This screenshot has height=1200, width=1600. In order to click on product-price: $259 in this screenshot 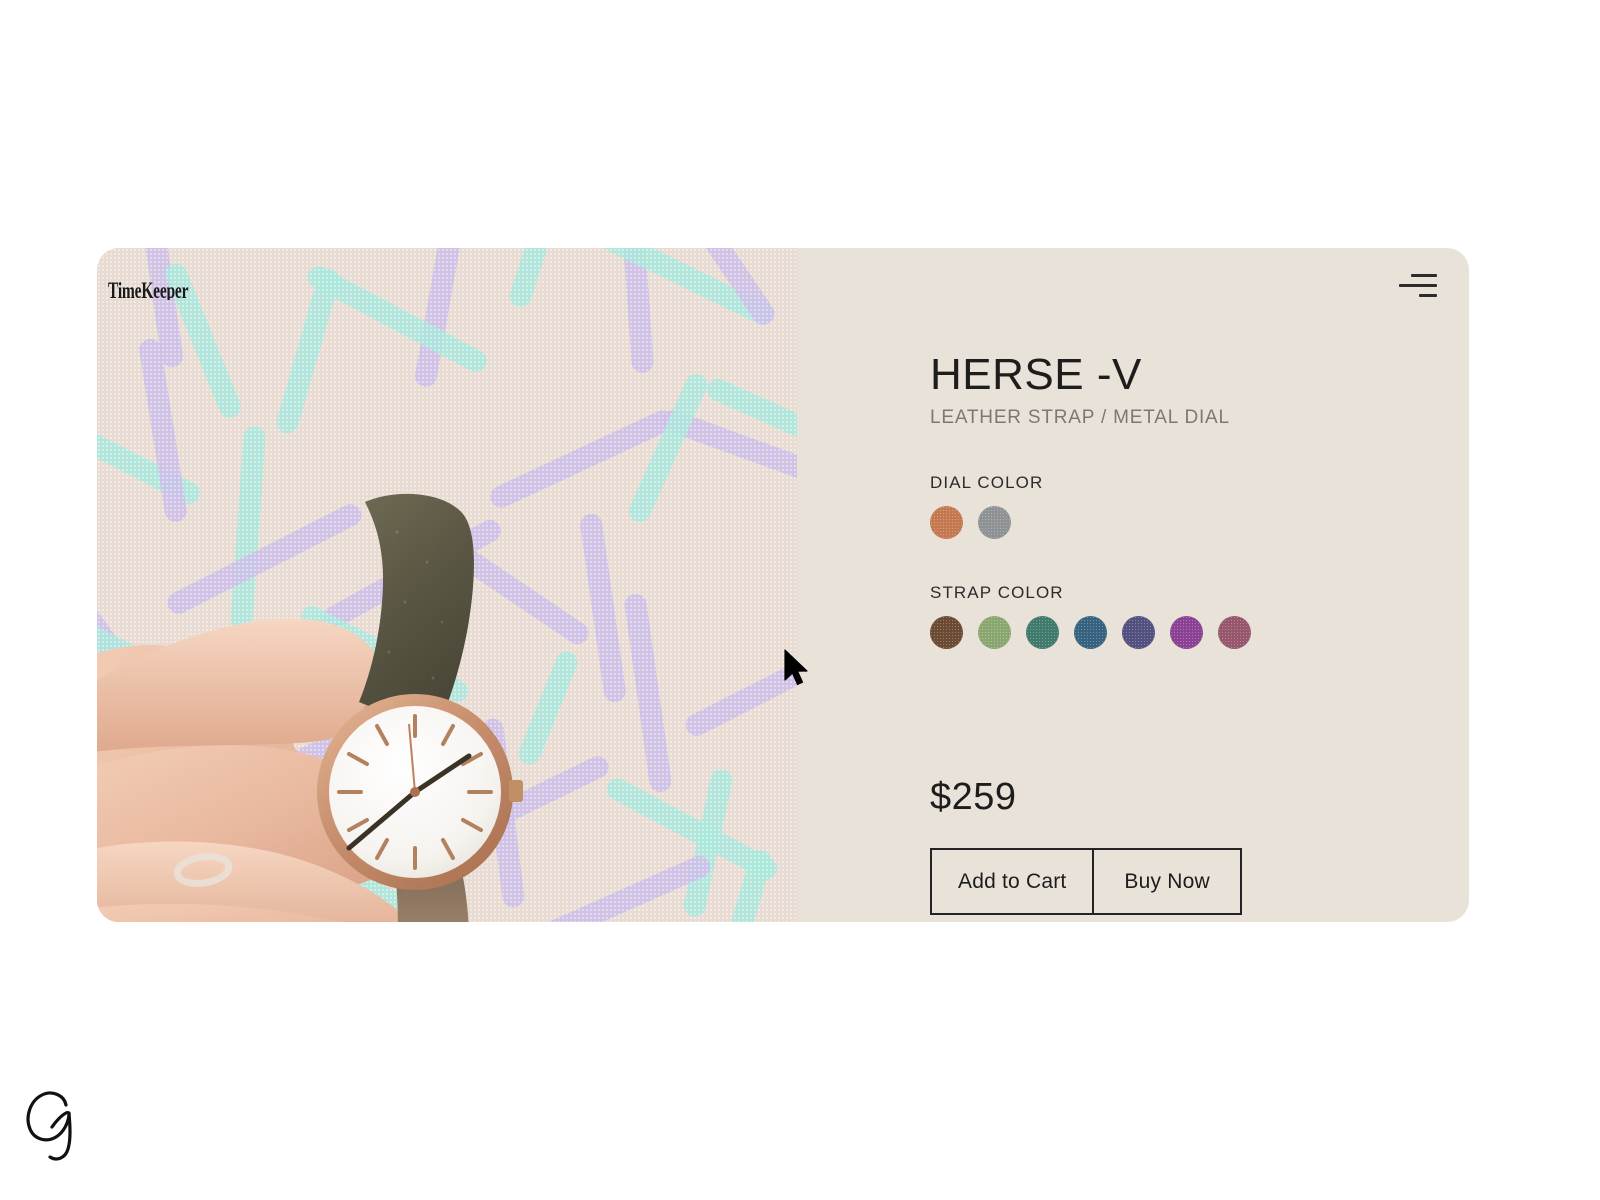, I will do `click(973, 797)`.